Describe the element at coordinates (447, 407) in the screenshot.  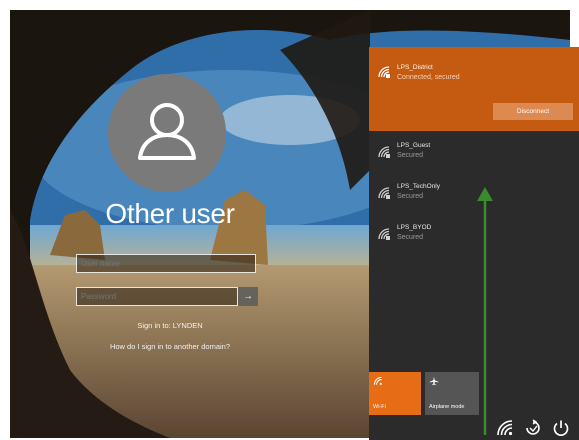
I see `airplane-tile-label: Airplane mode` at that location.